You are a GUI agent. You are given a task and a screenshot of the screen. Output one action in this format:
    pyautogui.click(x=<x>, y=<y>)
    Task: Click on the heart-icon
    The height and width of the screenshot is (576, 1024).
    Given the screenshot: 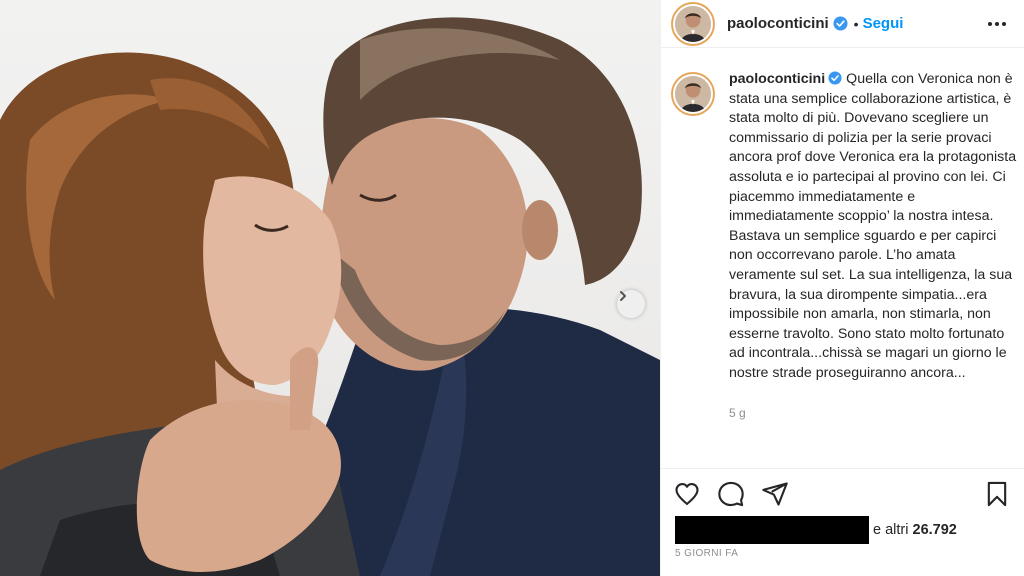 What is the action you would take?
    pyautogui.click(x=687, y=494)
    